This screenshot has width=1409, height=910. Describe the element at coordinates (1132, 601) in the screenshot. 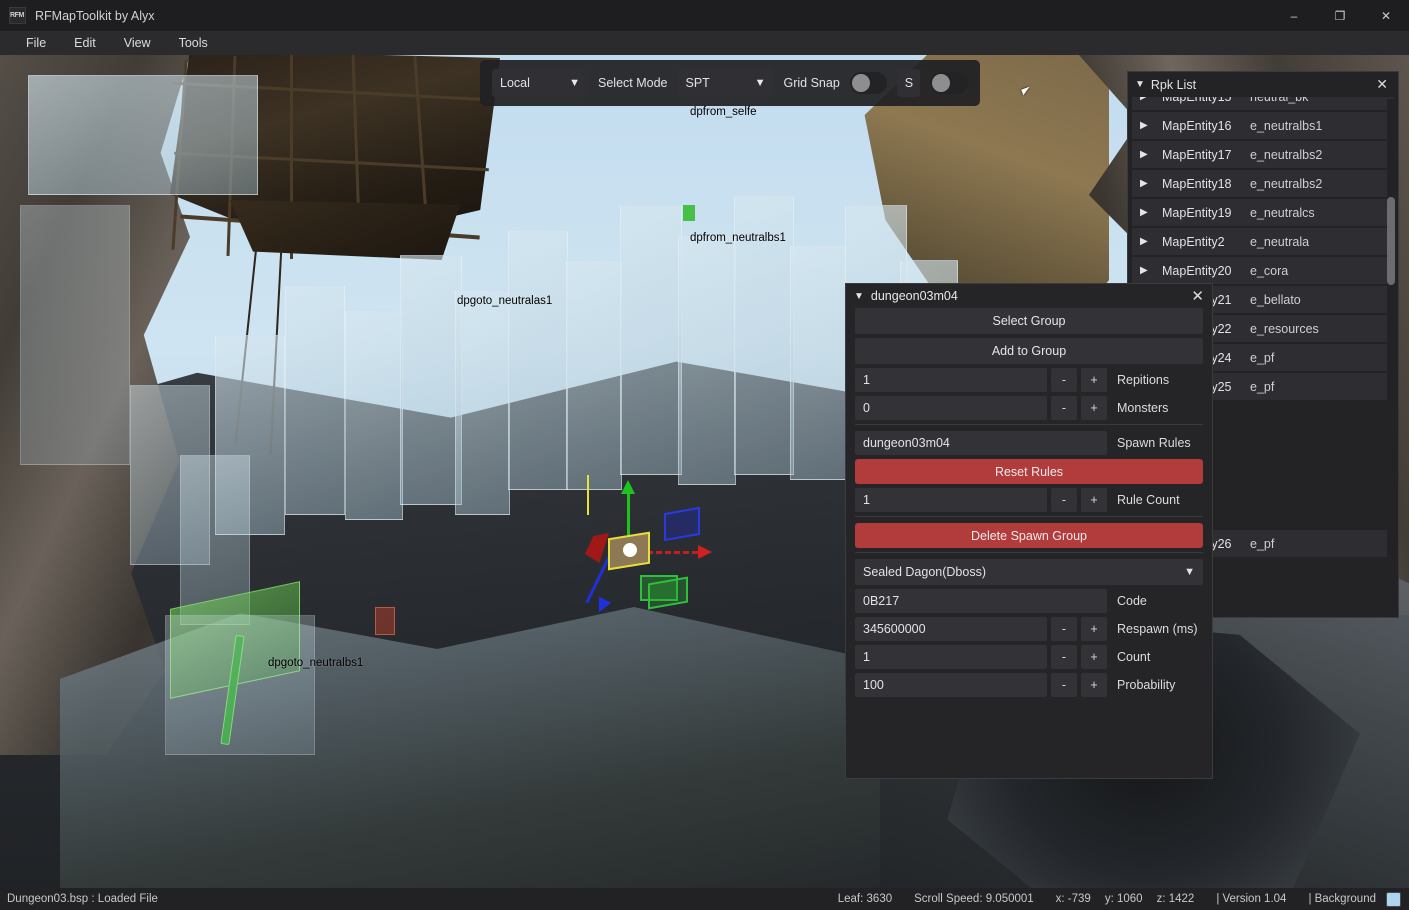

I see `code-label: Code` at that location.